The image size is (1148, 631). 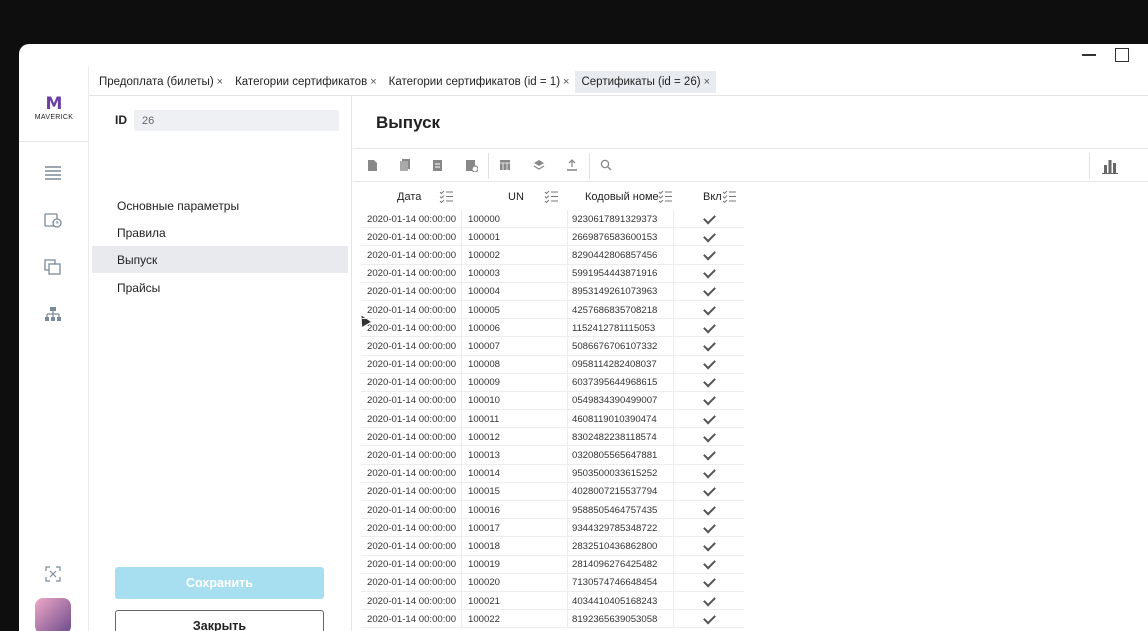 What do you see at coordinates (505, 165) in the screenshot?
I see `table-icon` at bounding box center [505, 165].